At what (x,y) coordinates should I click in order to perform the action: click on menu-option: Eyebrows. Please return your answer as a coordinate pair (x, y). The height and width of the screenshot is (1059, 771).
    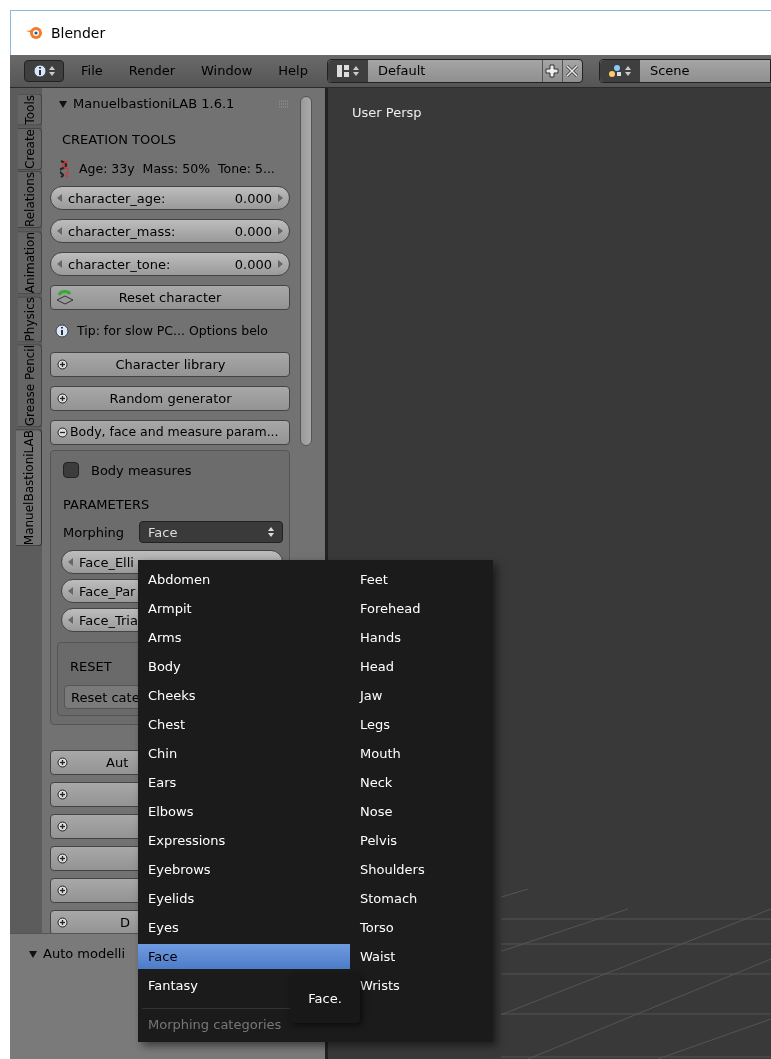
    Looking at the image, I should click on (244, 869).